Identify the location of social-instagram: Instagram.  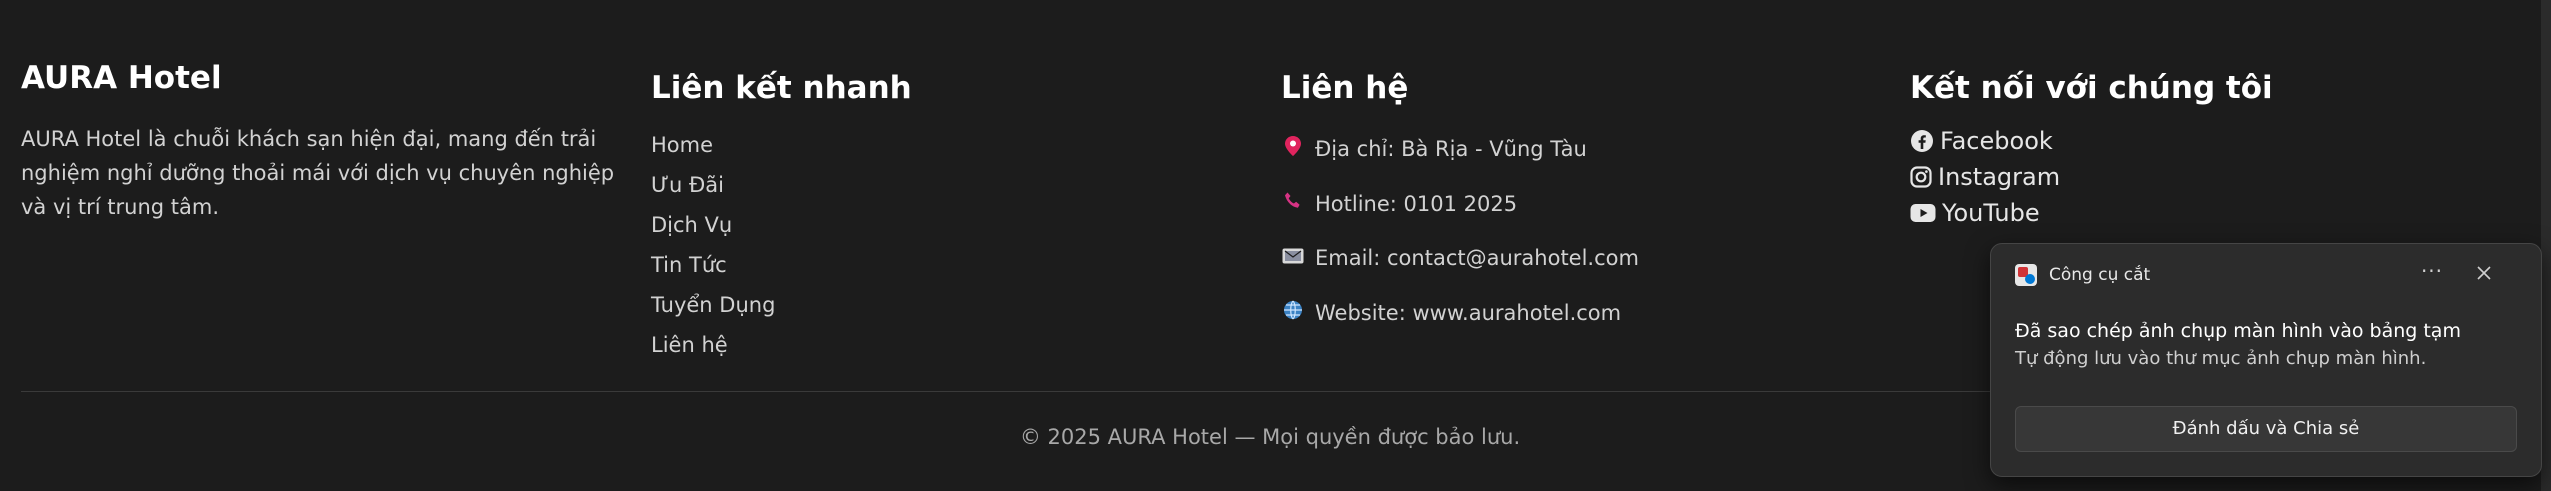
(1985, 177).